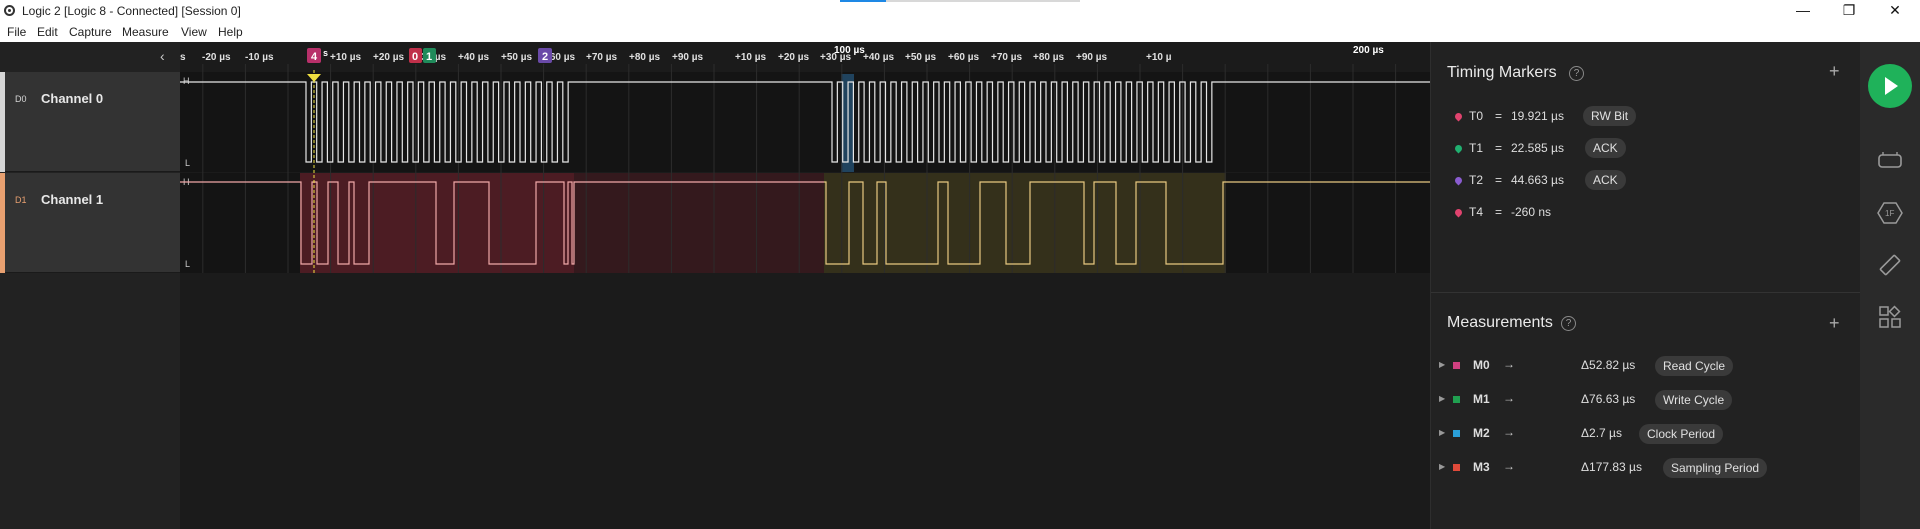 The image size is (1920, 529). Describe the element at coordinates (1368, 50) in the screenshot. I see `time-major-label: 200 µs` at that location.